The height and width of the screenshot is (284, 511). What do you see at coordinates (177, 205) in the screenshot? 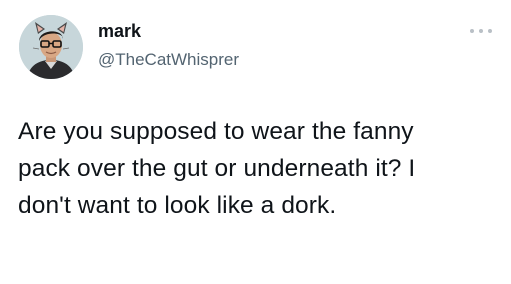
I see `tweet-text-line: don't want to look like a dork.` at bounding box center [177, 205].